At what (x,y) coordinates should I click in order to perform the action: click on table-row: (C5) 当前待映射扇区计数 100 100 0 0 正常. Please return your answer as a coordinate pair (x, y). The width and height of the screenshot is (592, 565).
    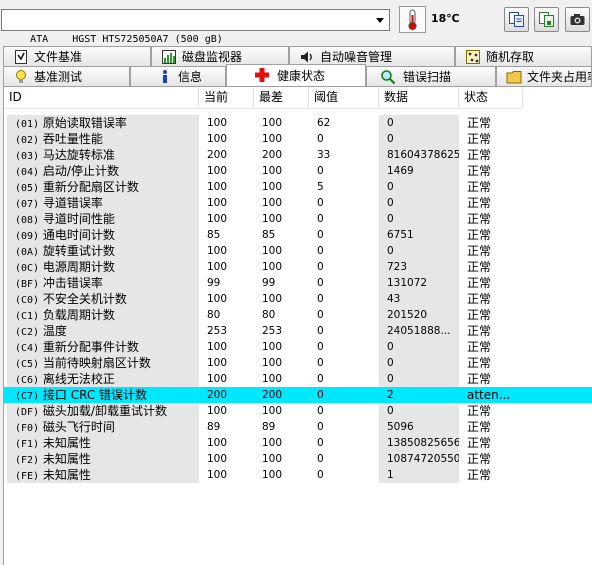
    Looking at the image, I should click on (298, 363).